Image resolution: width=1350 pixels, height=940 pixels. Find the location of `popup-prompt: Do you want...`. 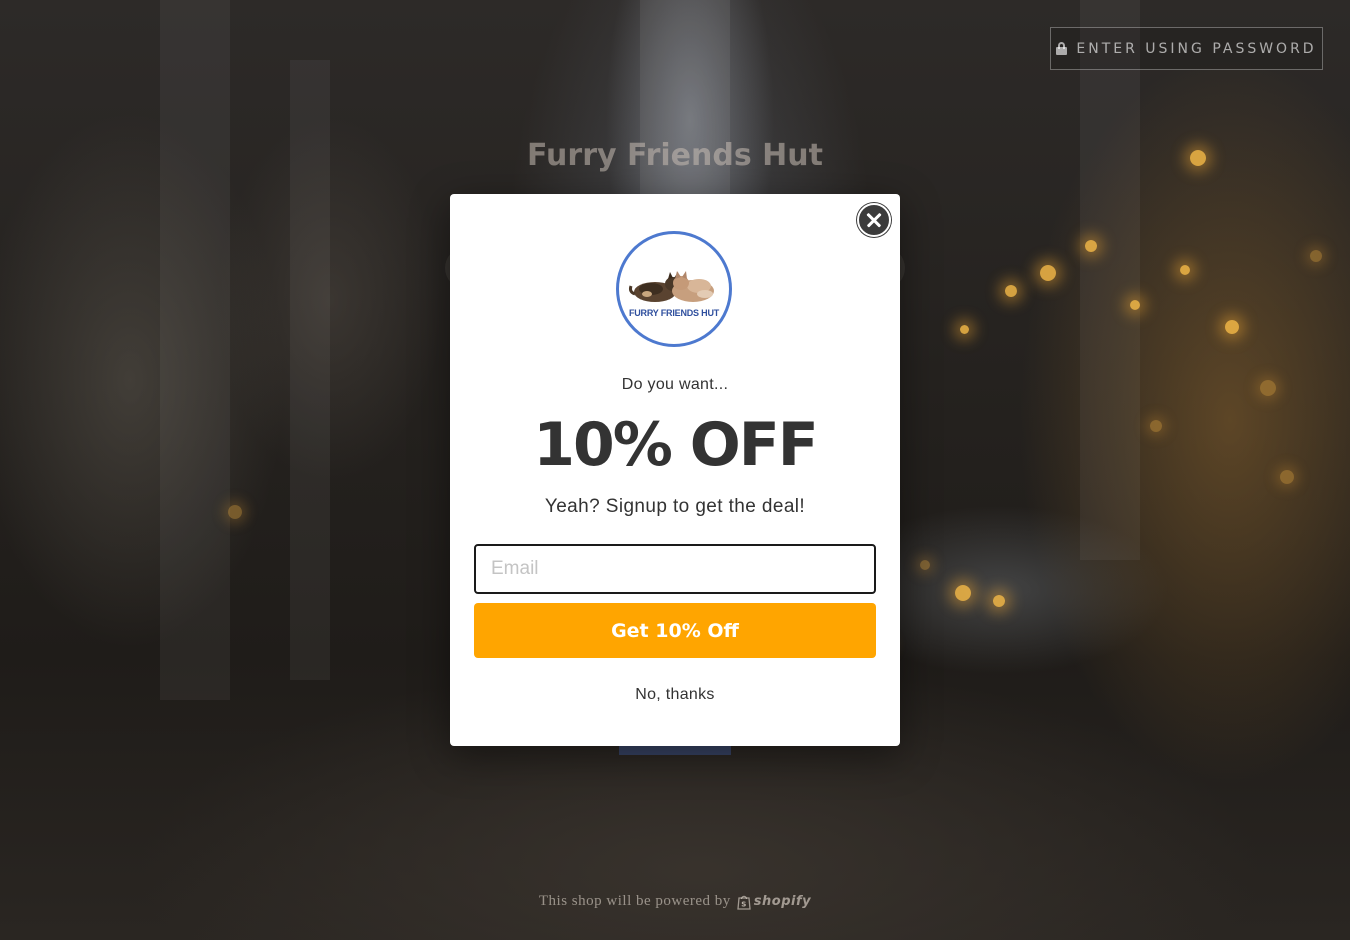

popup-prompt: Do you want... is located at coordinates (675, 384).